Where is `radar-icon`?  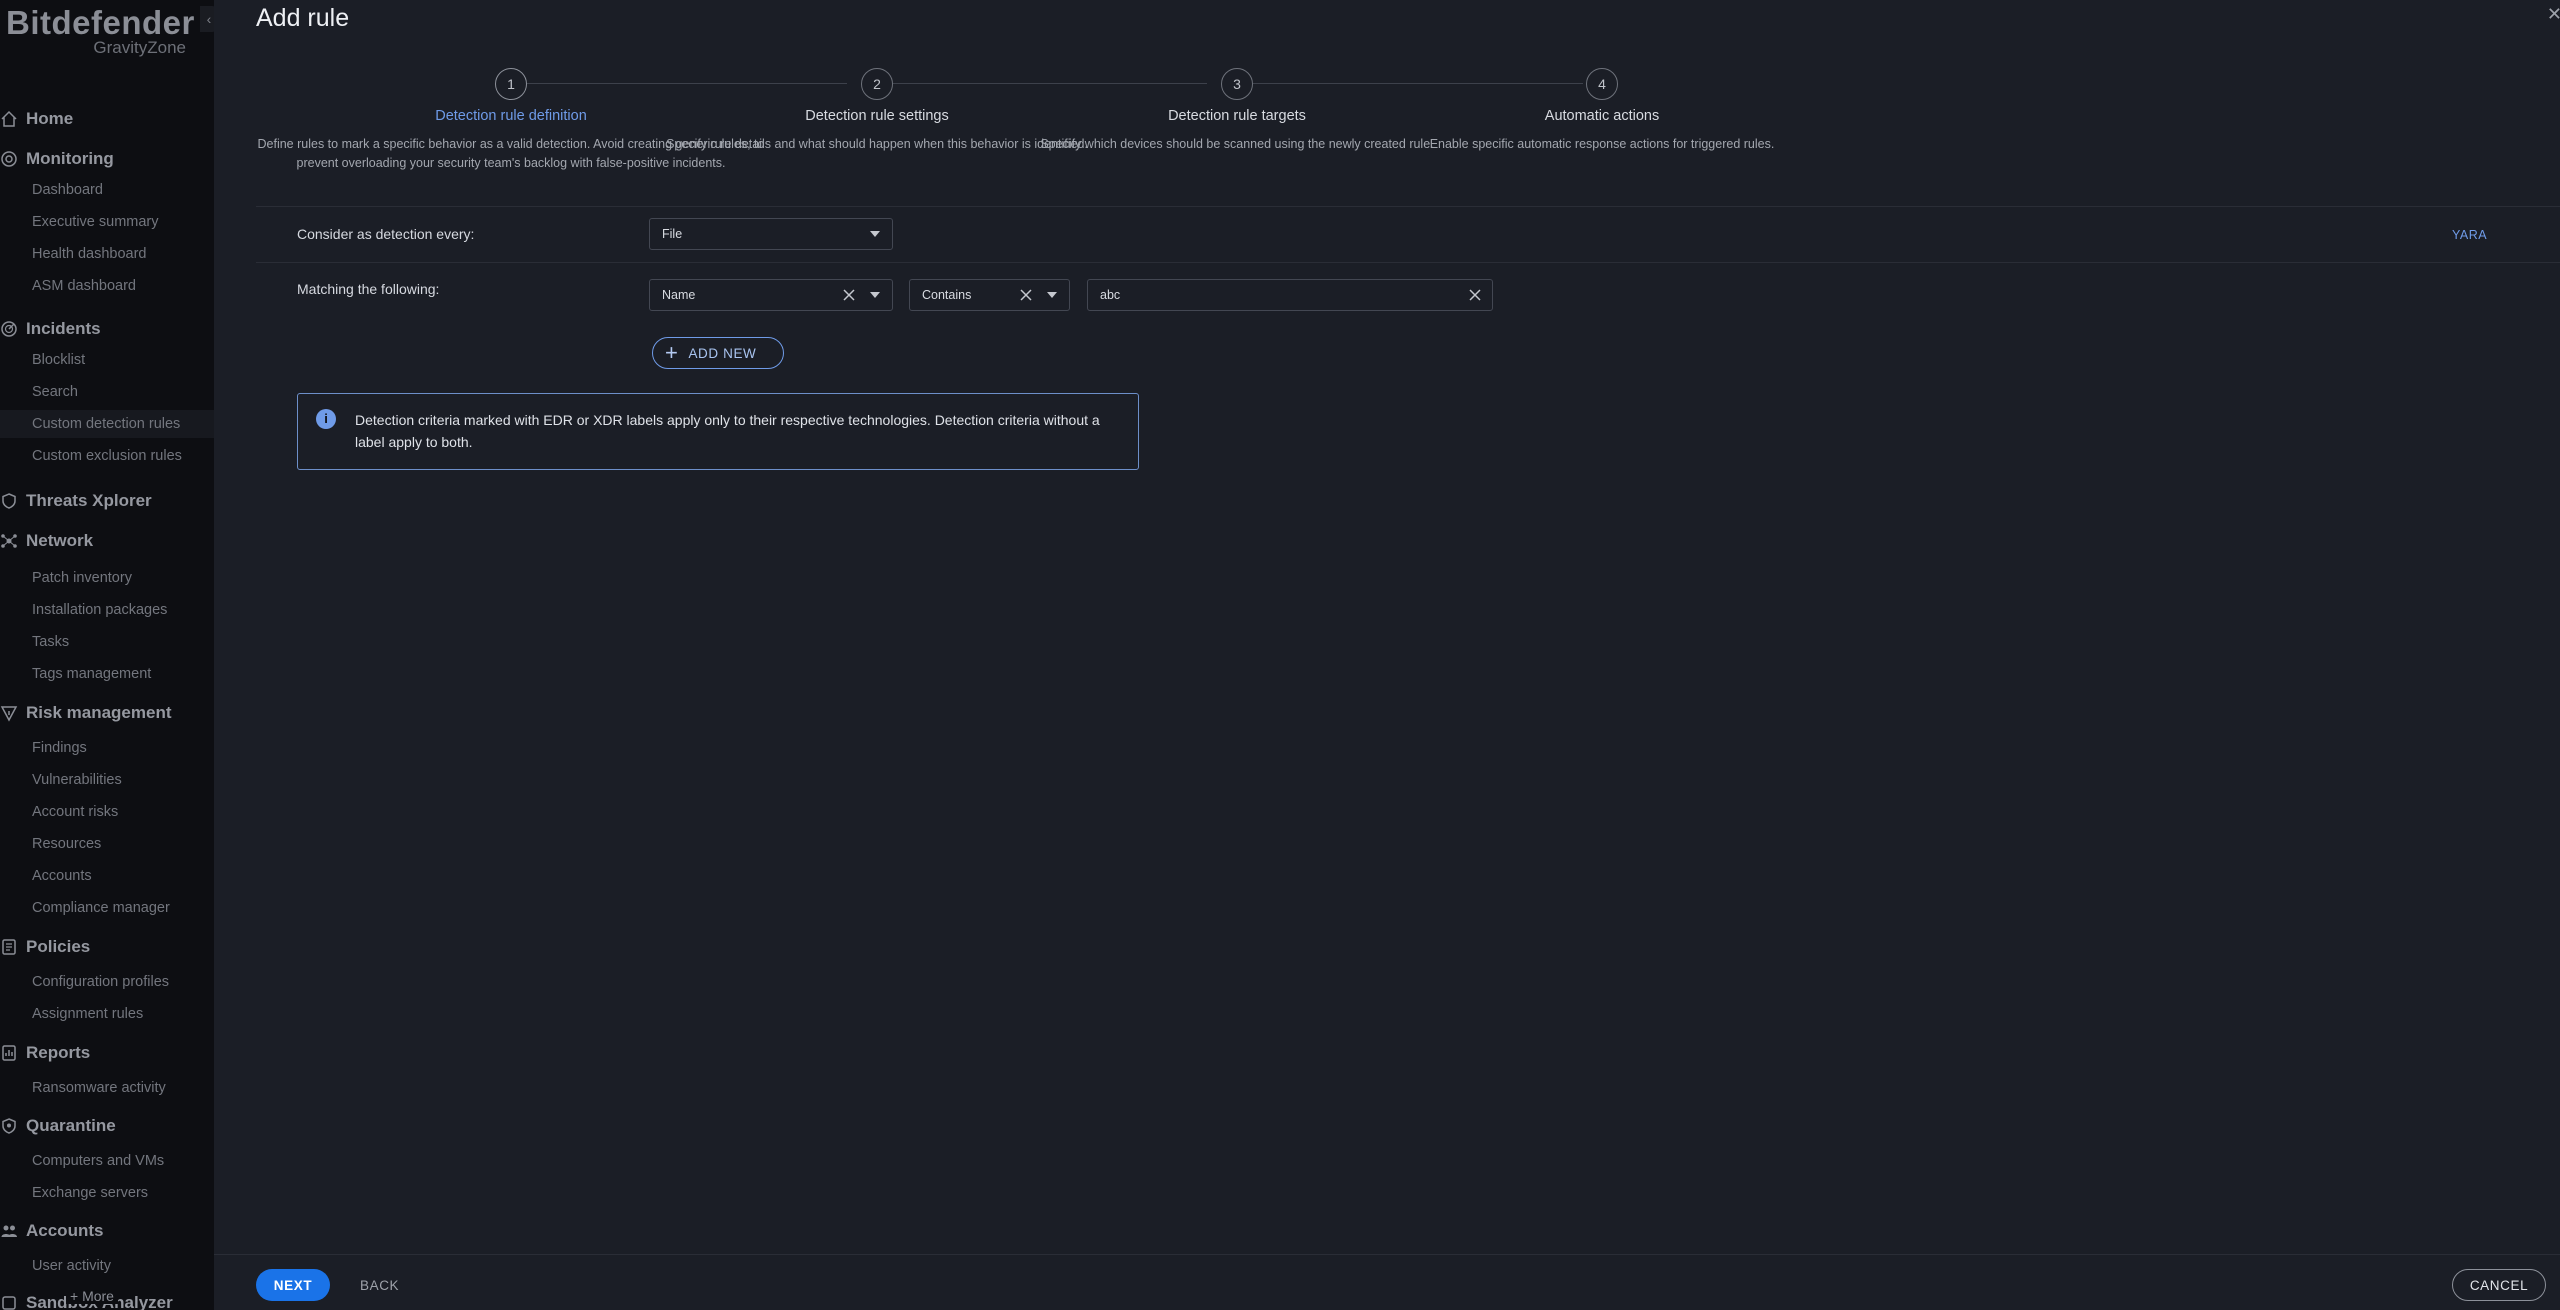
radar-icon is located at coordinates (11, 329).